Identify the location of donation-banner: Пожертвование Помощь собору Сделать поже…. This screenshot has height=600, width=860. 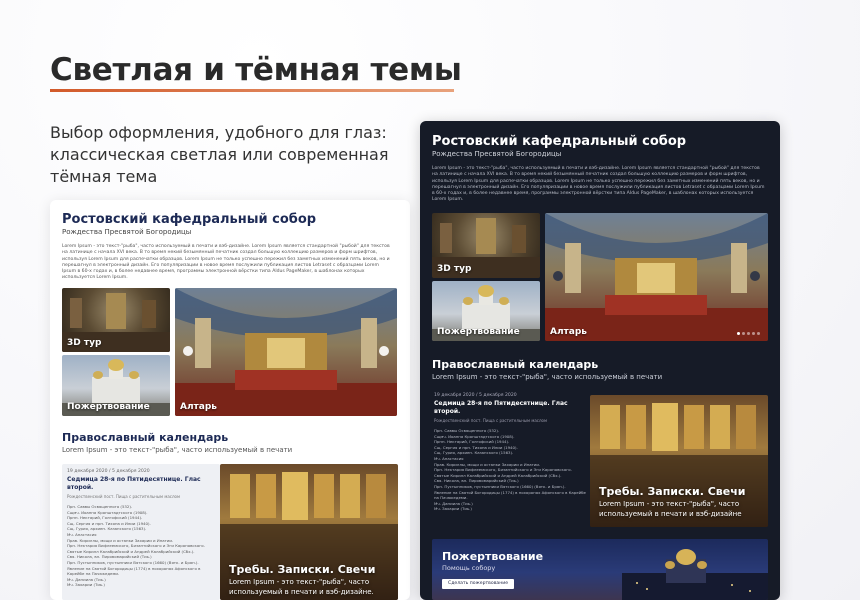
(600, 569).